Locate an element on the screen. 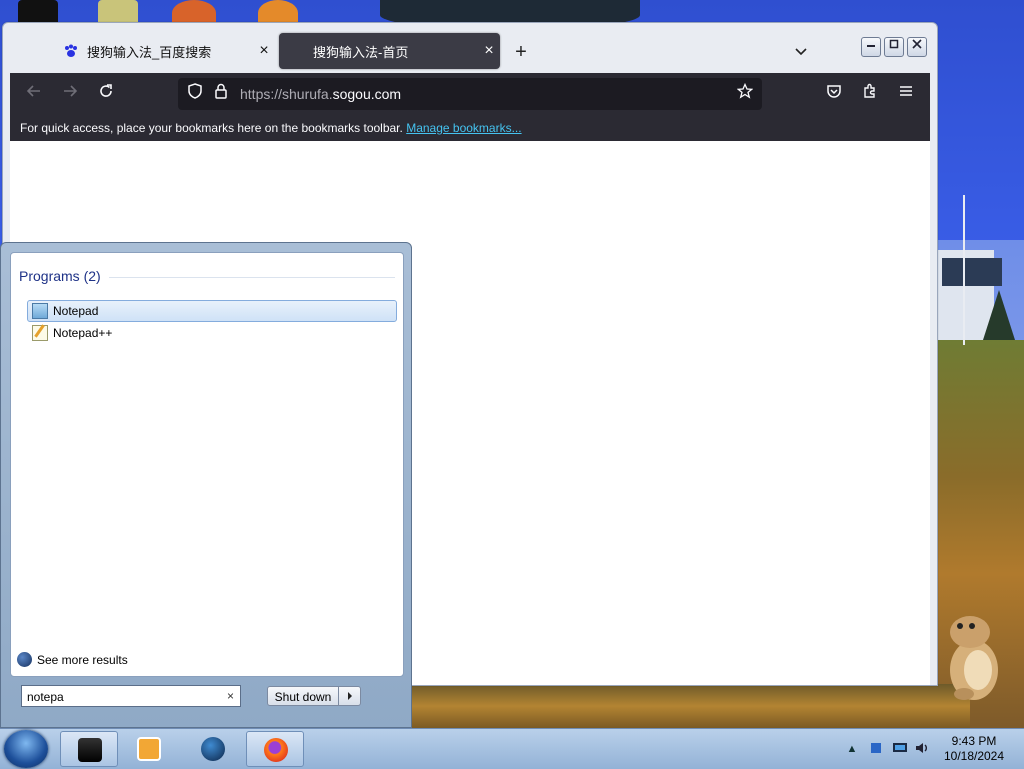 This screenshot has width=1024, height=769. see-more-label: See more results is located at coordinates (82, 659).